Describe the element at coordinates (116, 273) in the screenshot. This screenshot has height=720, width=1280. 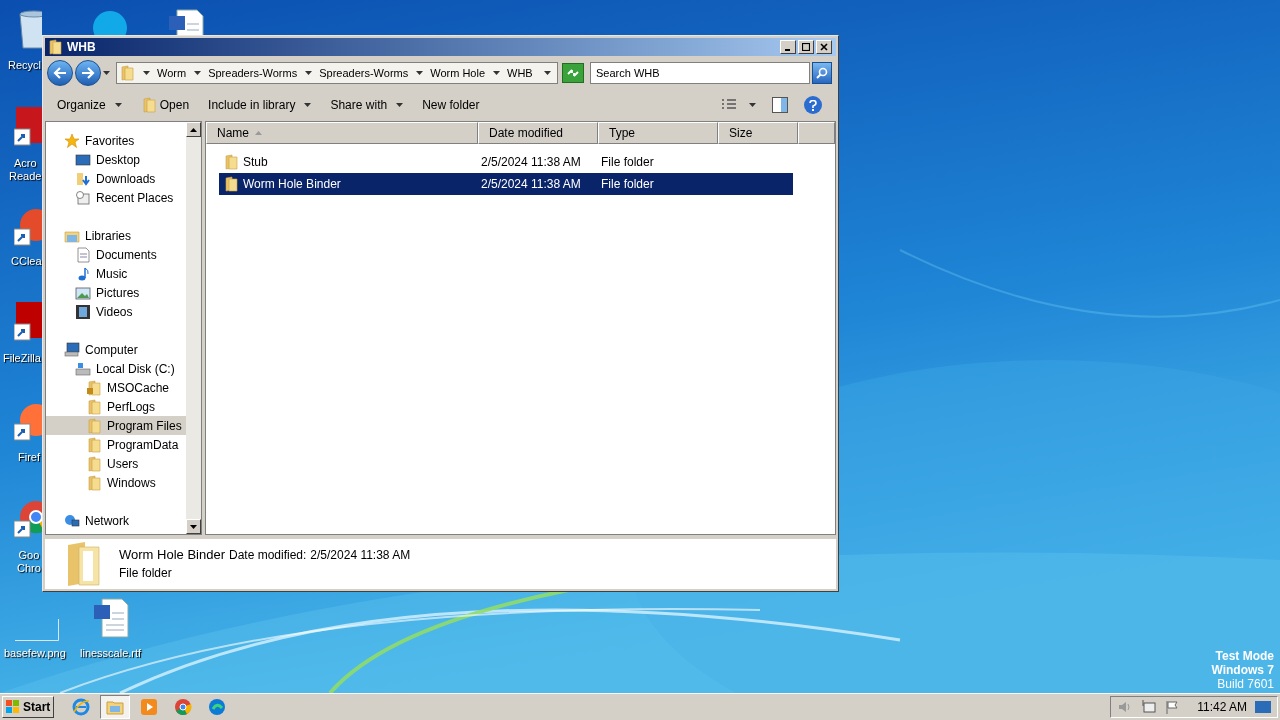
I see `nav-item: Music` at that location.